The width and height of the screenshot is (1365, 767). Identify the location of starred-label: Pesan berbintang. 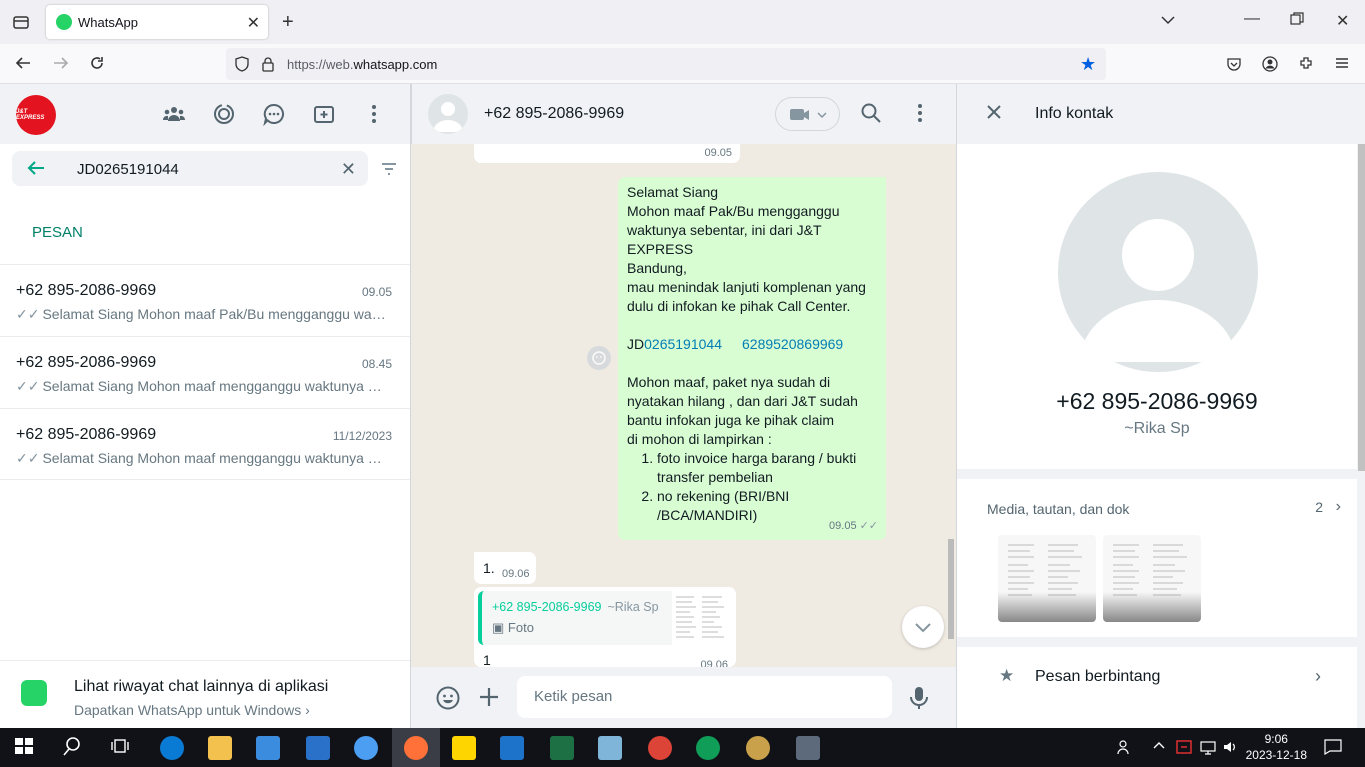
(1098, 676).